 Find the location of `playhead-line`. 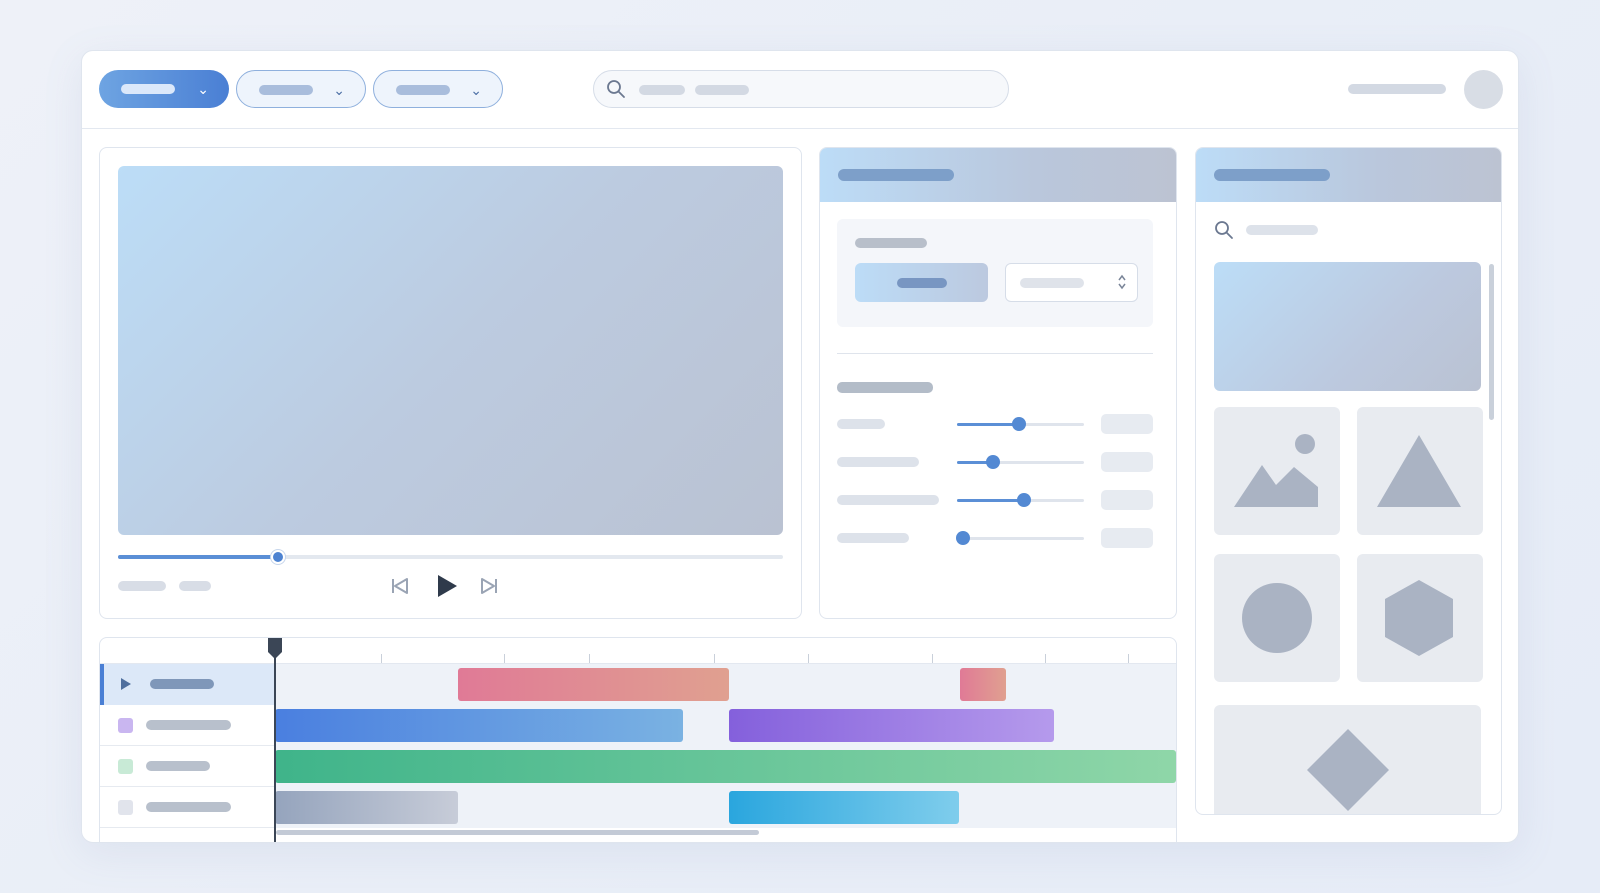

playhead-line is located at coordinates (275, 740).